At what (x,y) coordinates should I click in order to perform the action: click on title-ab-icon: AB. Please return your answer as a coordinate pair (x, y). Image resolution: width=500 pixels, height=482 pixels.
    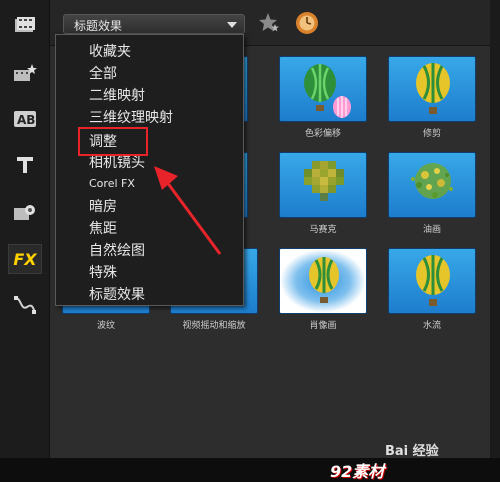
    Looking at the image, I should click on (25, 119).